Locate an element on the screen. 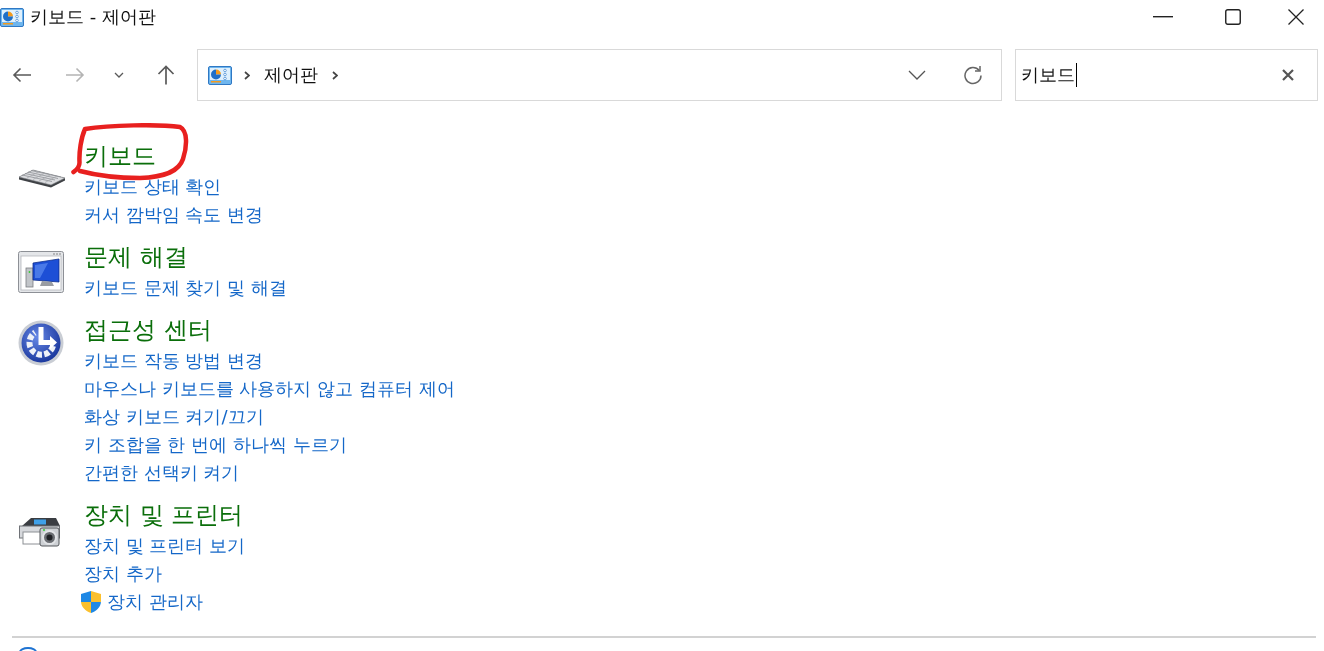  window-title: 키보드 - 제어판 is located at coordinates (93, 17).